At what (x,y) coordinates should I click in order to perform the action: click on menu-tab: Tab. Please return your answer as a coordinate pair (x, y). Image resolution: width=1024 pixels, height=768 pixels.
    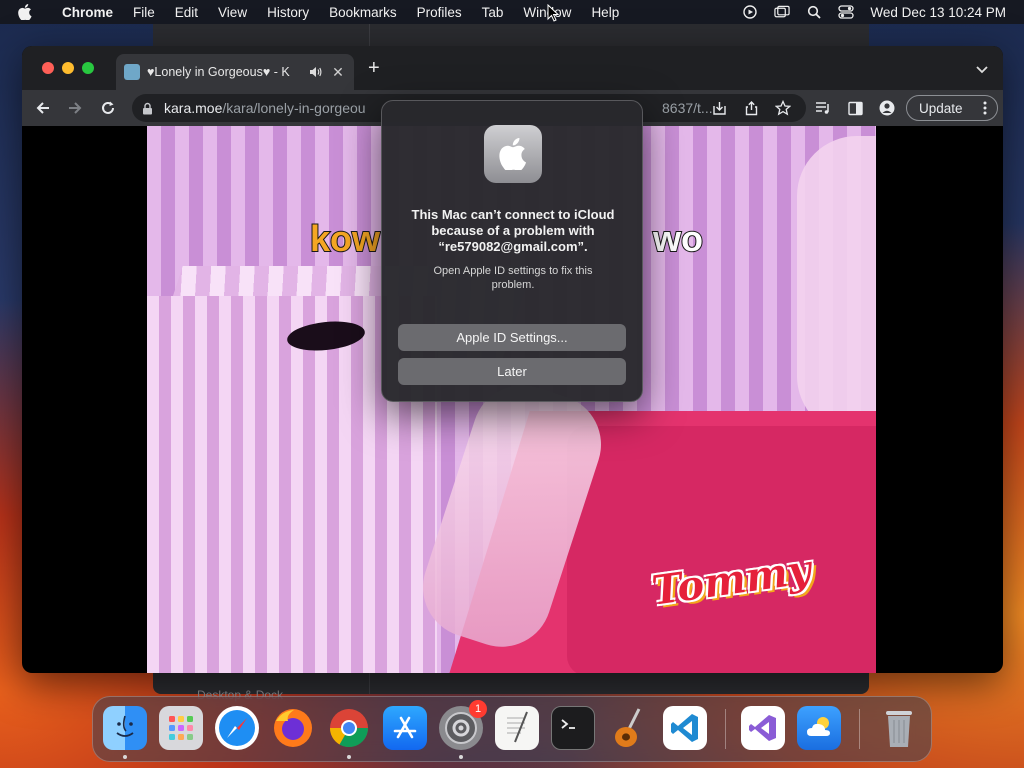
    Looking at the image, I should click on (493, 12).